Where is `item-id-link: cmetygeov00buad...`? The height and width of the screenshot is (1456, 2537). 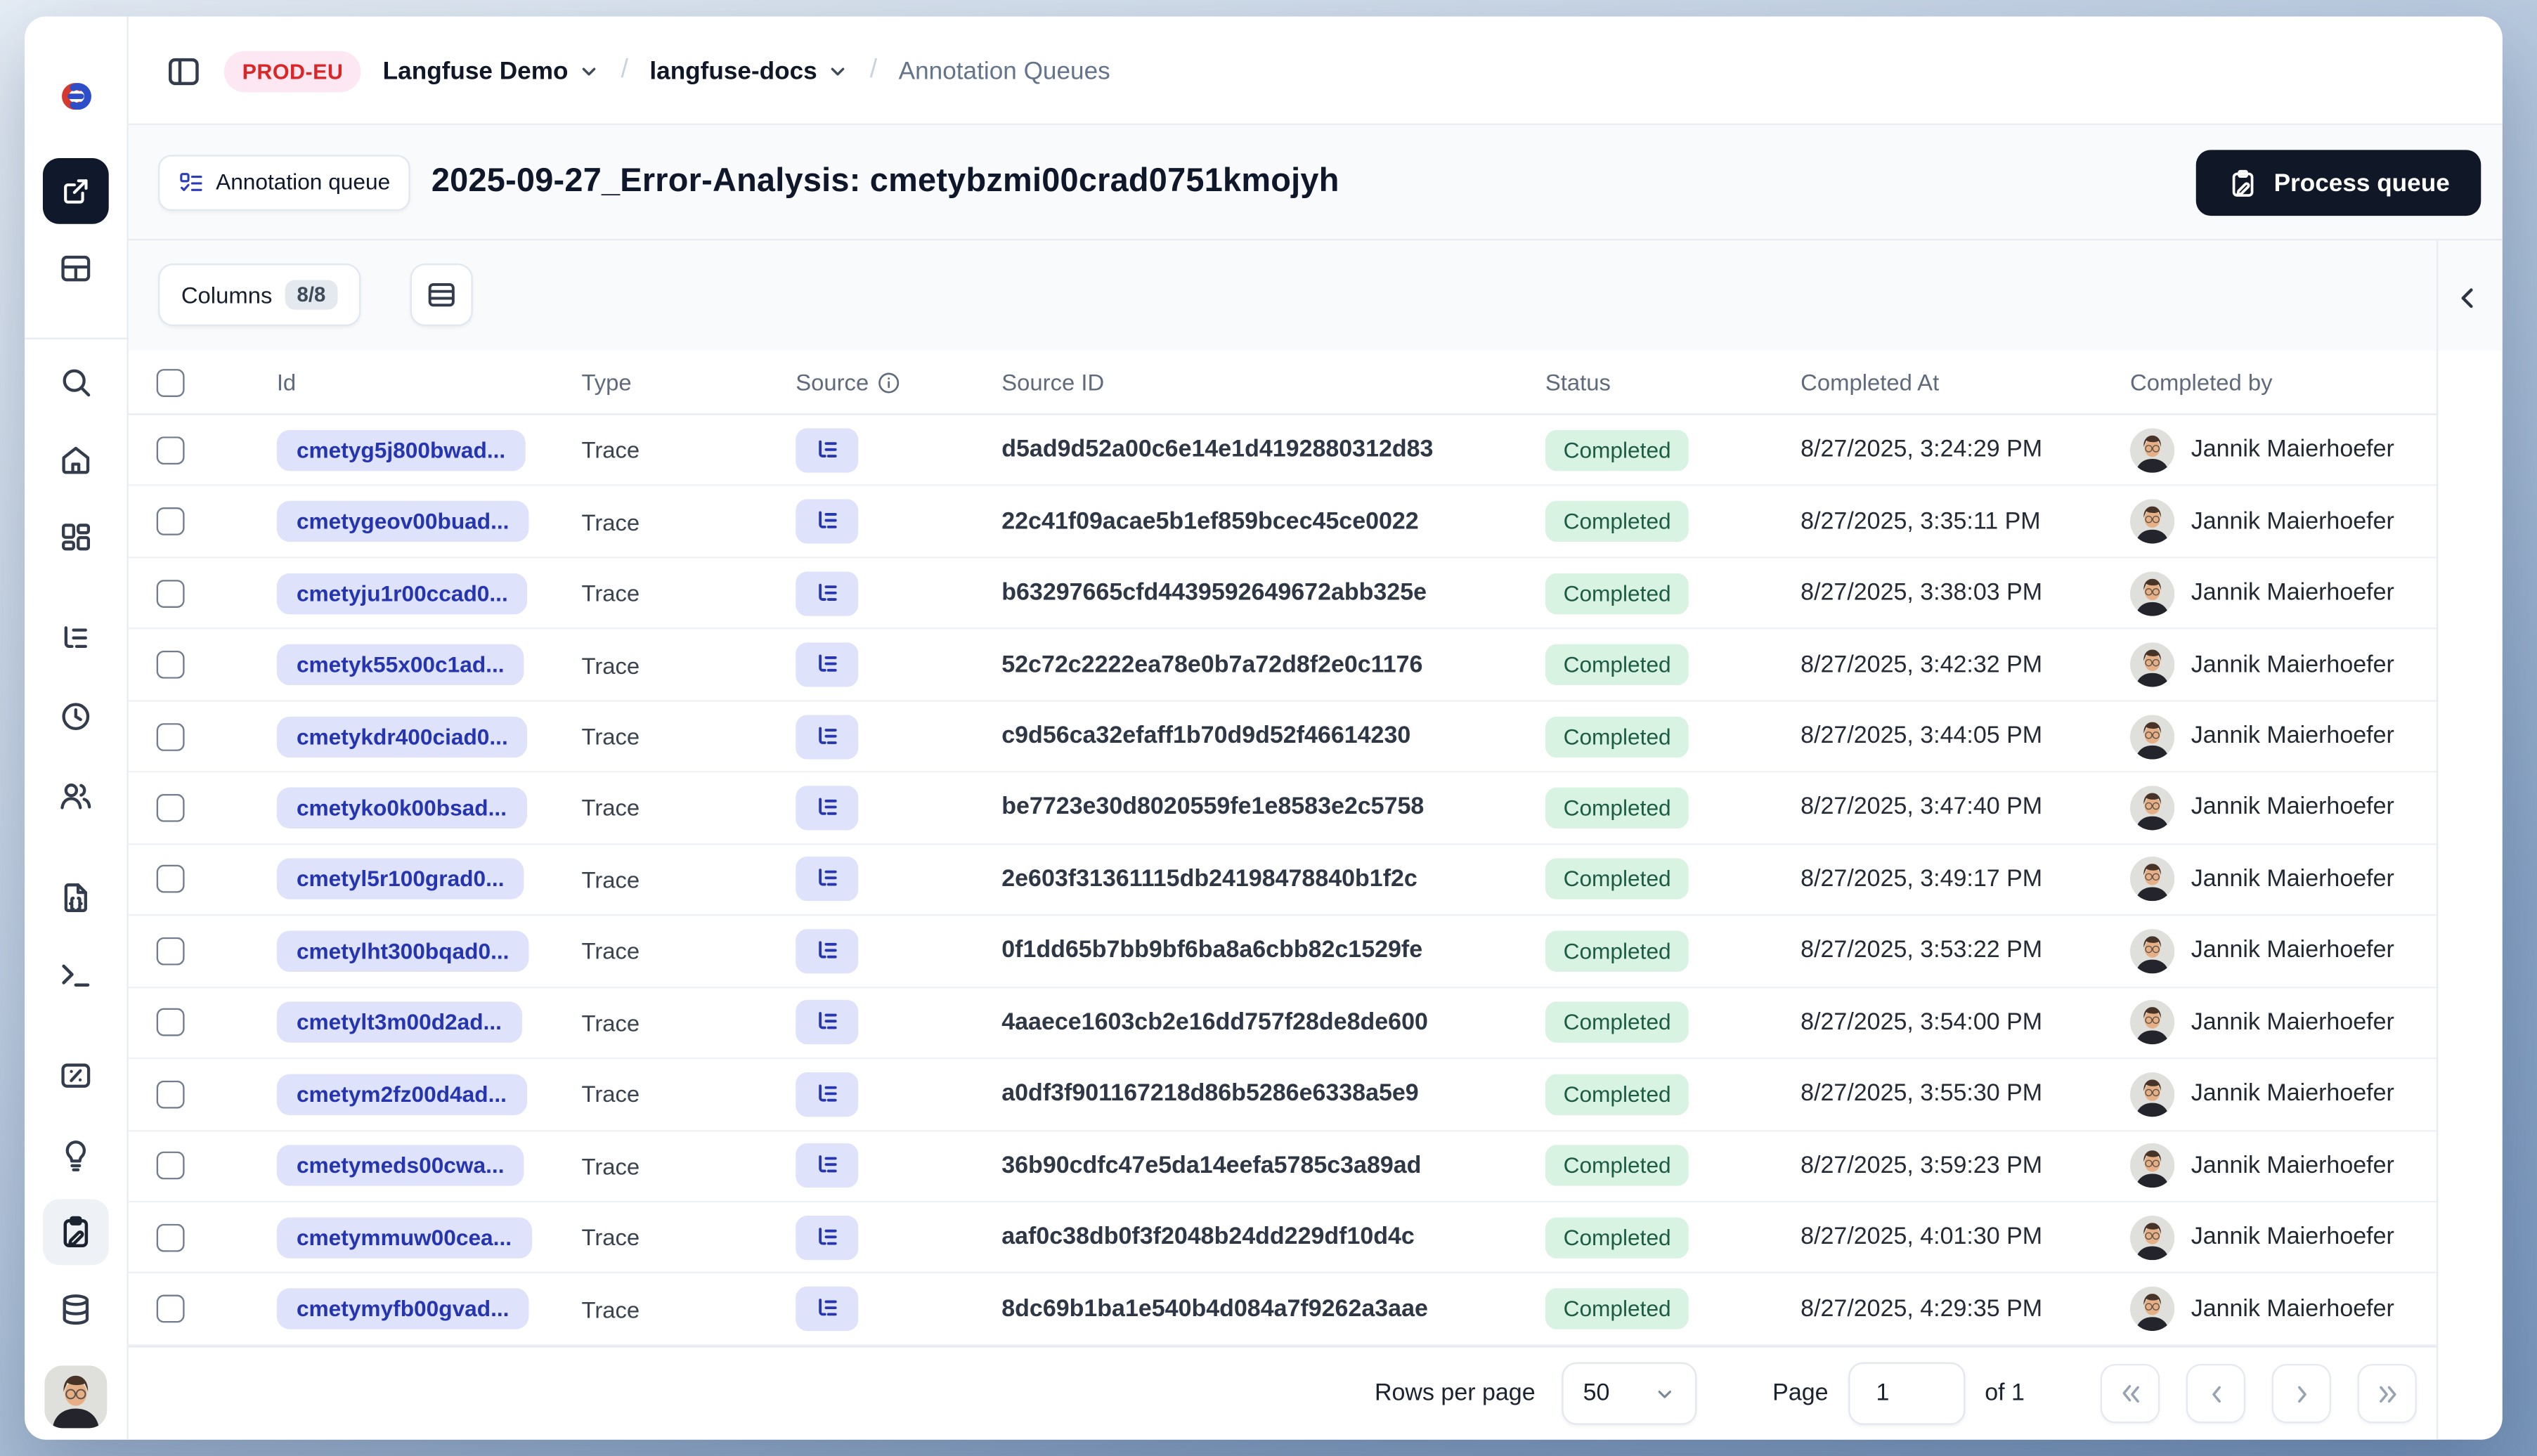 item-id-link: cmetygeov00buad... is located at coordinates (403, 521).